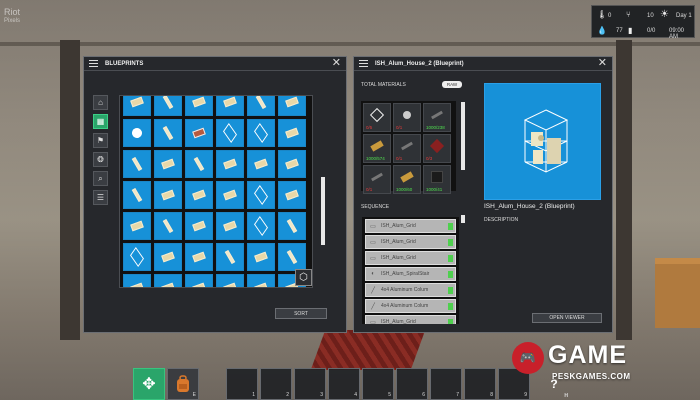 Image resolution: width=700 pixels, height=400 pixels. Describe the element at coordinates (149, 384) in the screenshot. I see `move-tool-slot: ✥` at that location.